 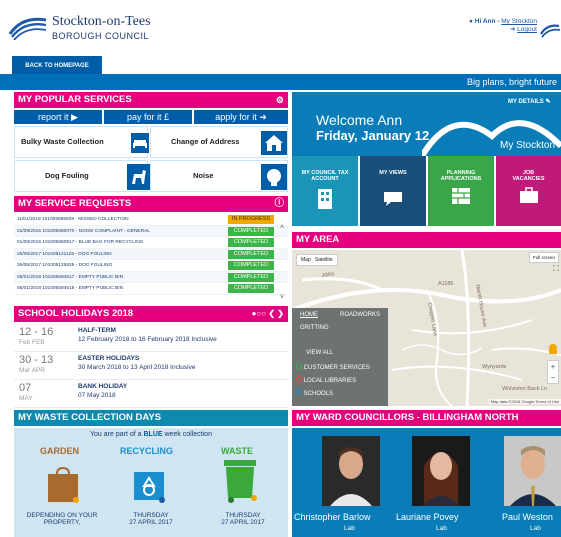 What do you see at coordinates (314, 393) in the screenshot?
I see `layer-schools: SCHOOLS` at bounding box center [314, 393].